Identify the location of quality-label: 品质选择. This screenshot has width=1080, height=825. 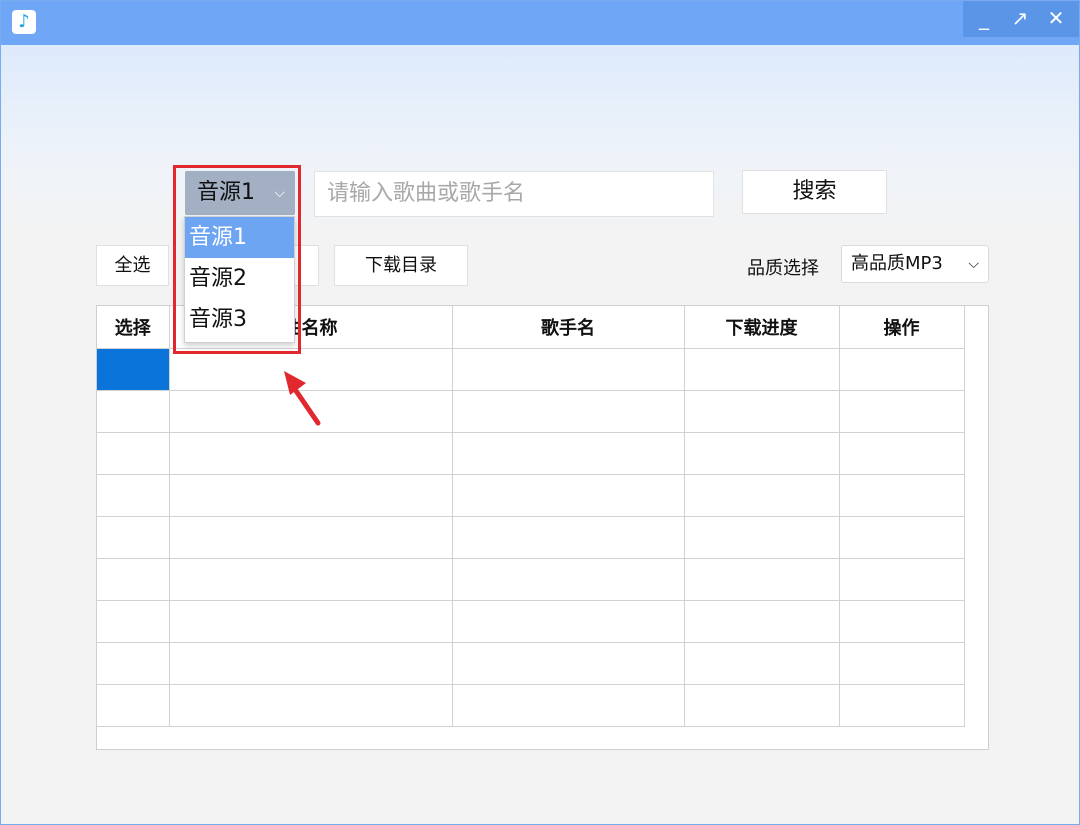
(783, 268).